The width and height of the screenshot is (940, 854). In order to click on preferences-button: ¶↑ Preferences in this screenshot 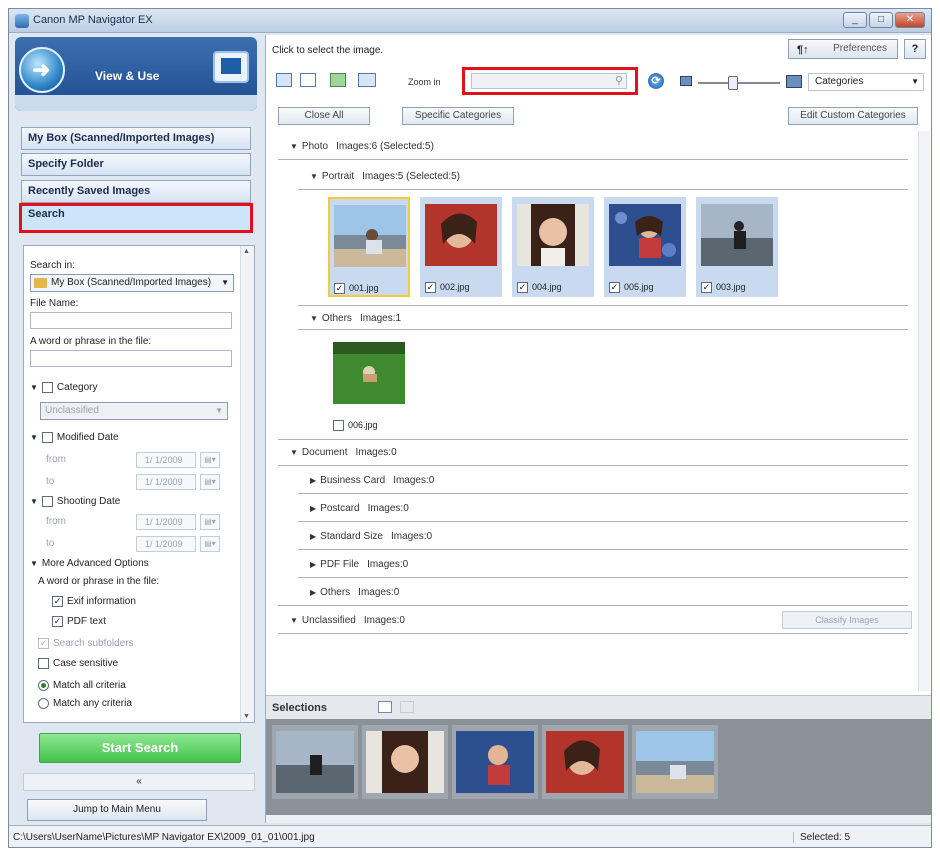, I will do `click(843, 49)`.